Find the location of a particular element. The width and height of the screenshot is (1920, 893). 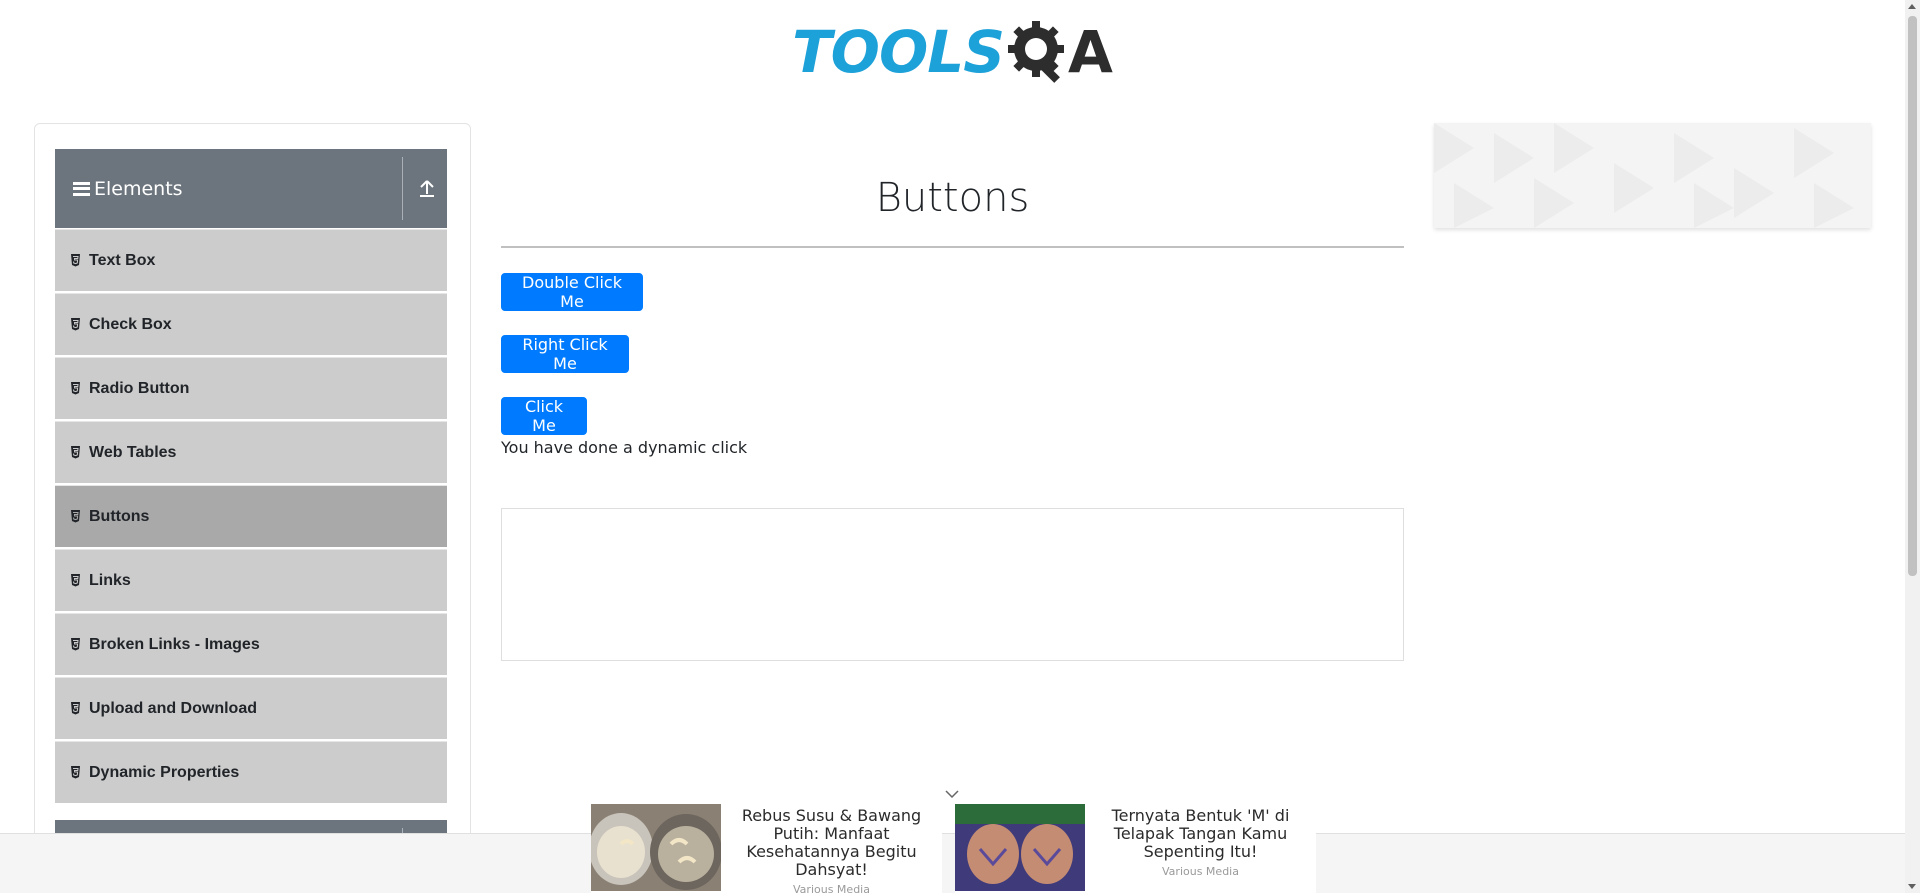

header-divider is located at coordinates (402, 188).